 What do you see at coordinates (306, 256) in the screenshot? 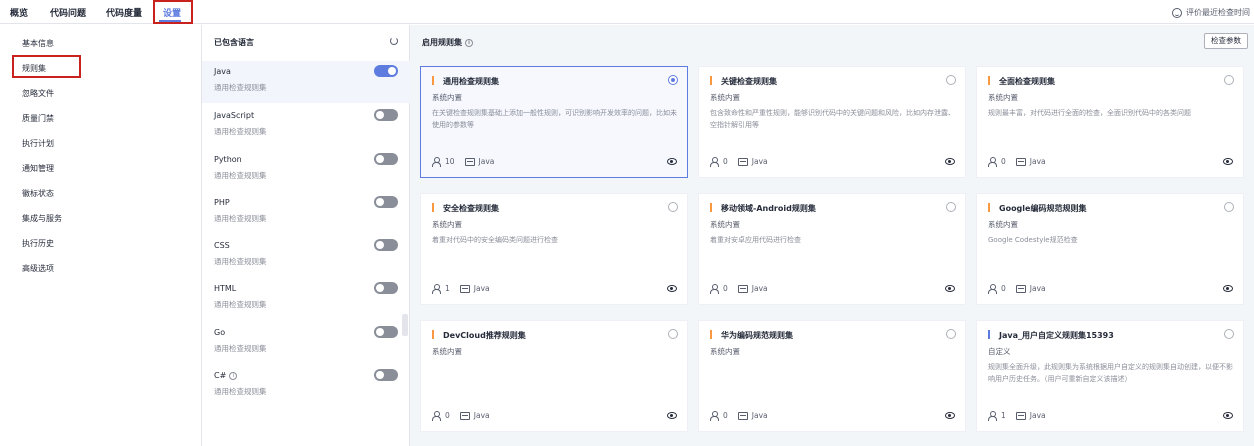
I see `language-row-css: CSS 通用检查规则集` at bounding box center [306, 256].